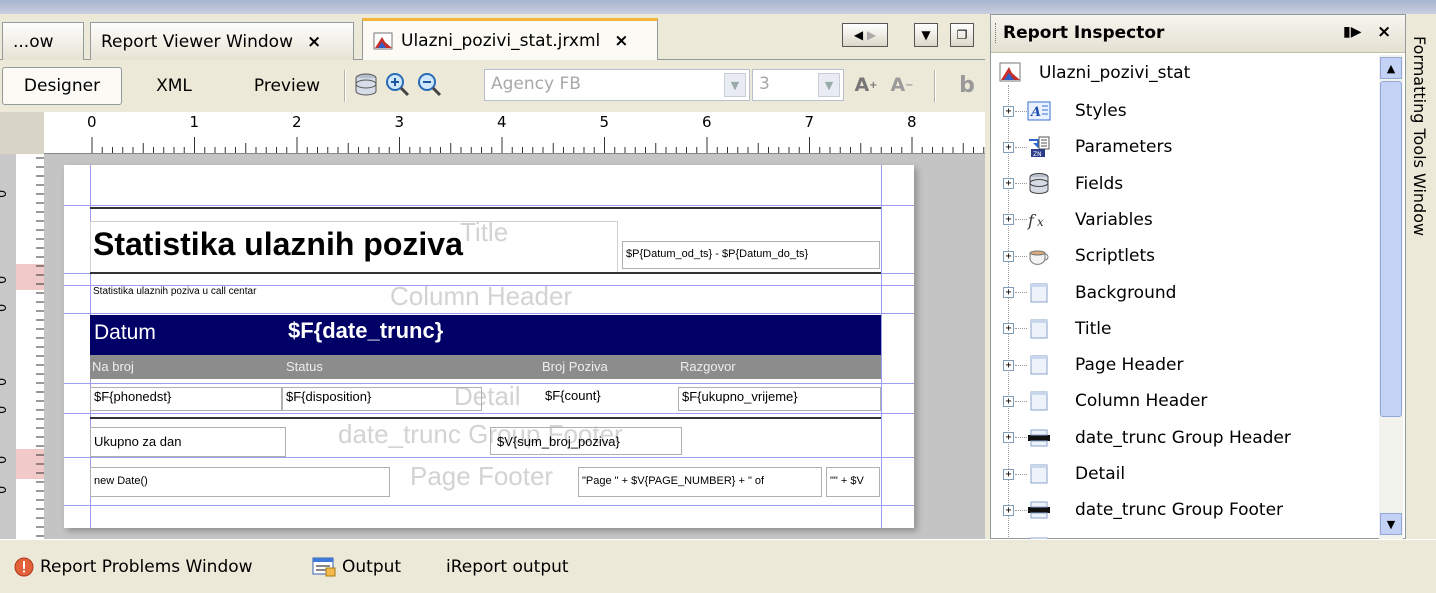 This screenshot has width=1436, height=593. Describe the element at coordinates (871, 35) in the screenshot. I see `chevron-right-icon: ▶` at that location.